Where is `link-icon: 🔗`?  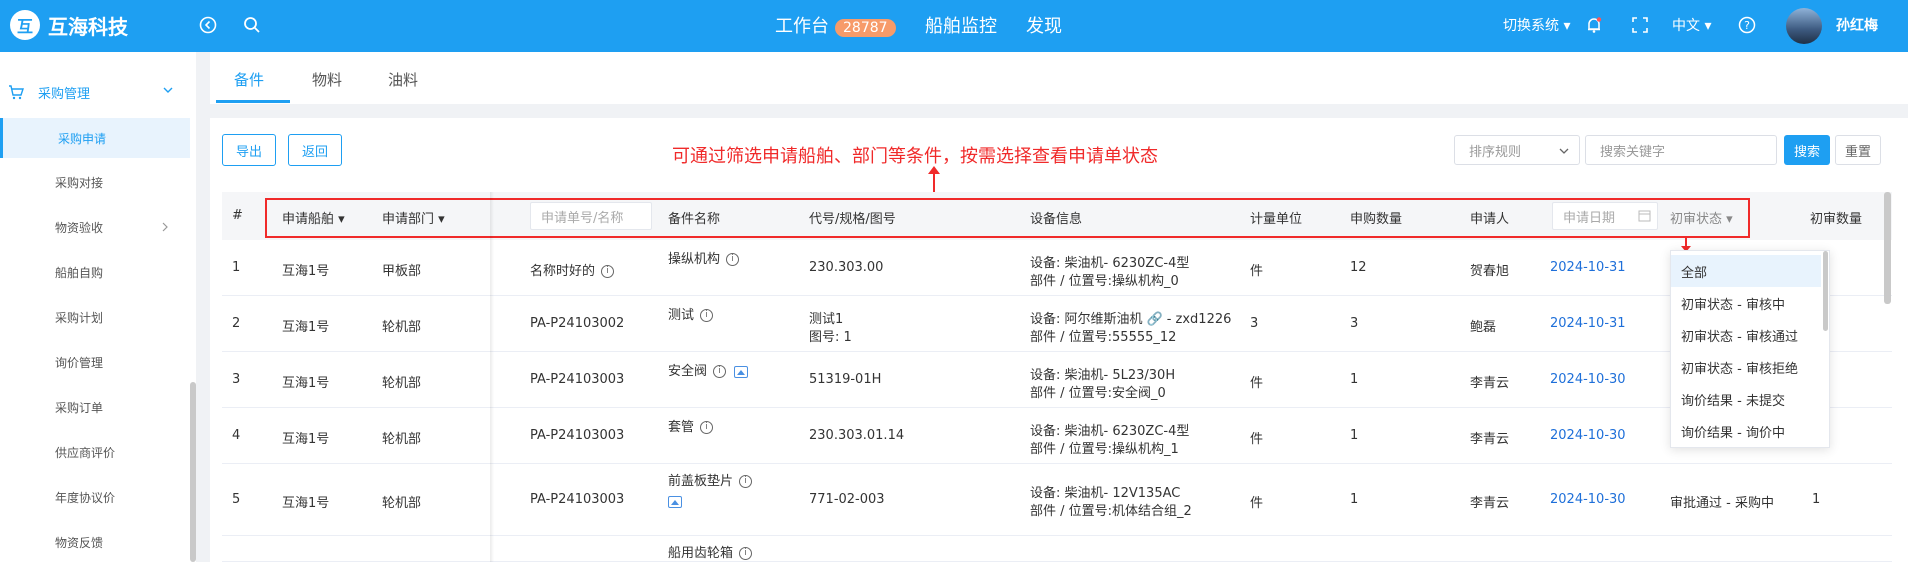
link-icon: 🔗 is located at coordinates (1155, 319).